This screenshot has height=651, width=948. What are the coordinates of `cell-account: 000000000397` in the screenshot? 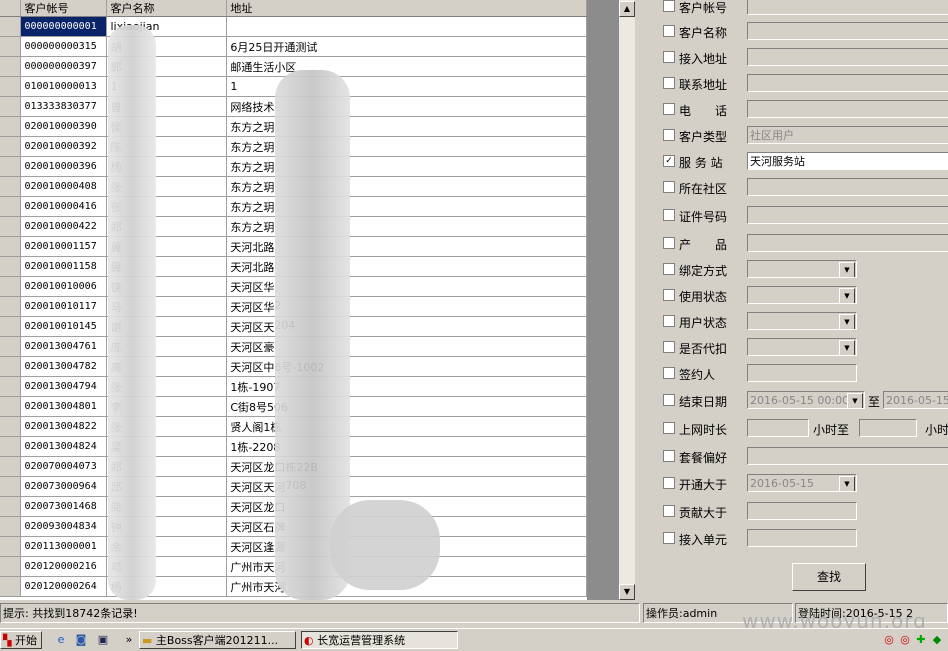 It's located at (64, 66).